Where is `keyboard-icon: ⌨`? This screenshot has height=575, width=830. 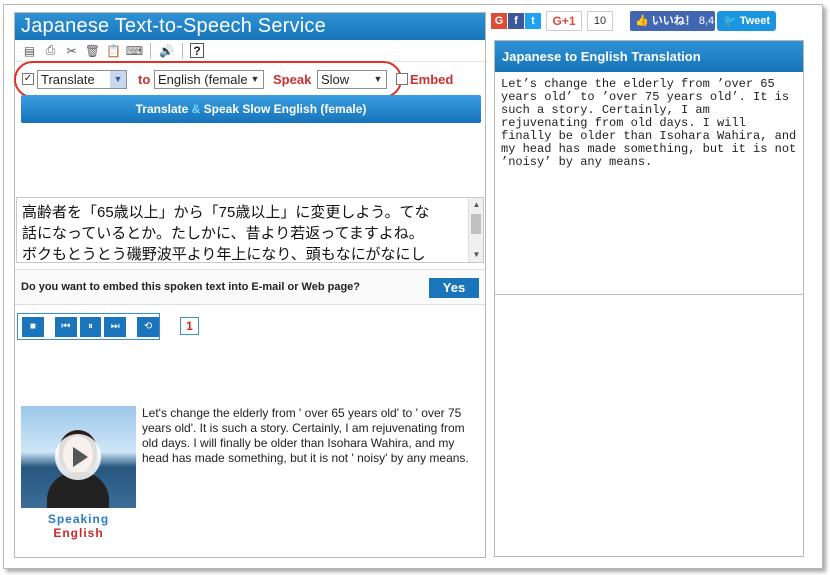 keyboard-icon: ⌨ is located at coordinates (134, 50).